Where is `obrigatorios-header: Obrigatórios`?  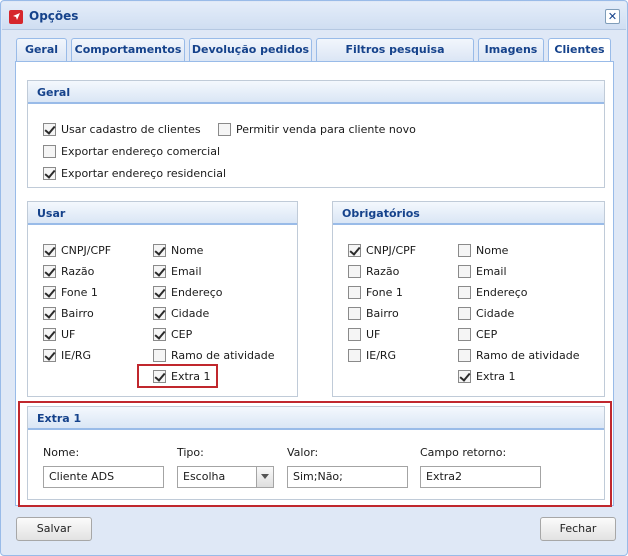 obrigatorios-header: Obrigatórios is located at coordinates (468, 213).